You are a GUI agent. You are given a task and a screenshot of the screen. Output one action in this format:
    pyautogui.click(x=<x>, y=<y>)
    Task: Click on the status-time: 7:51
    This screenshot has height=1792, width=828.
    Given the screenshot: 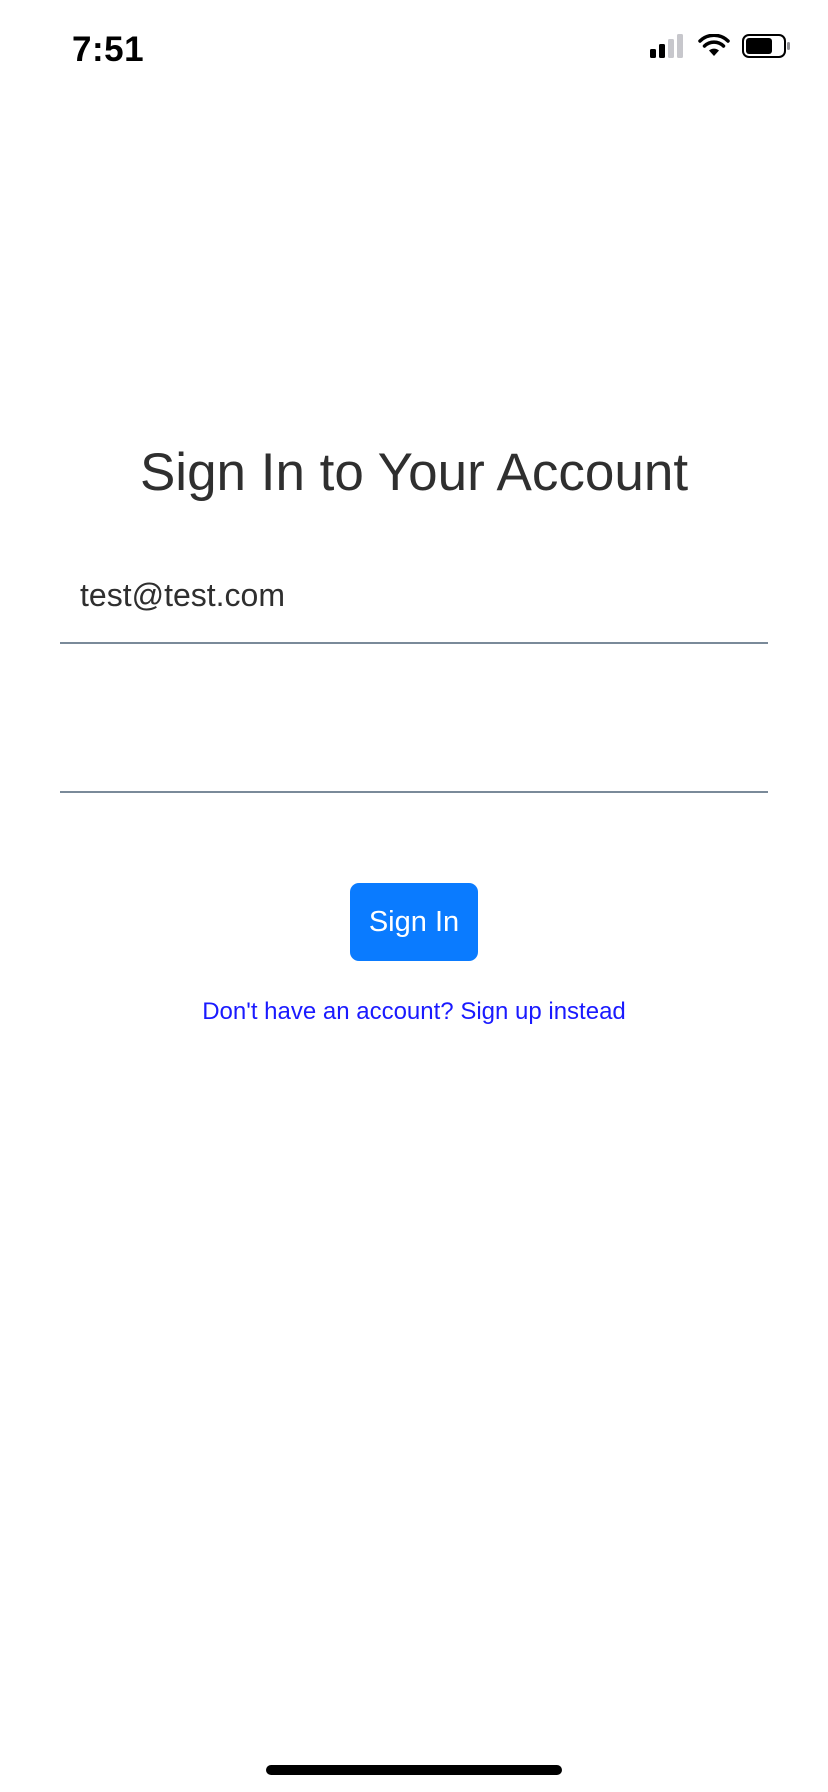 What is the action you would take?
    pyautogui.click(x=108, y=49)
    